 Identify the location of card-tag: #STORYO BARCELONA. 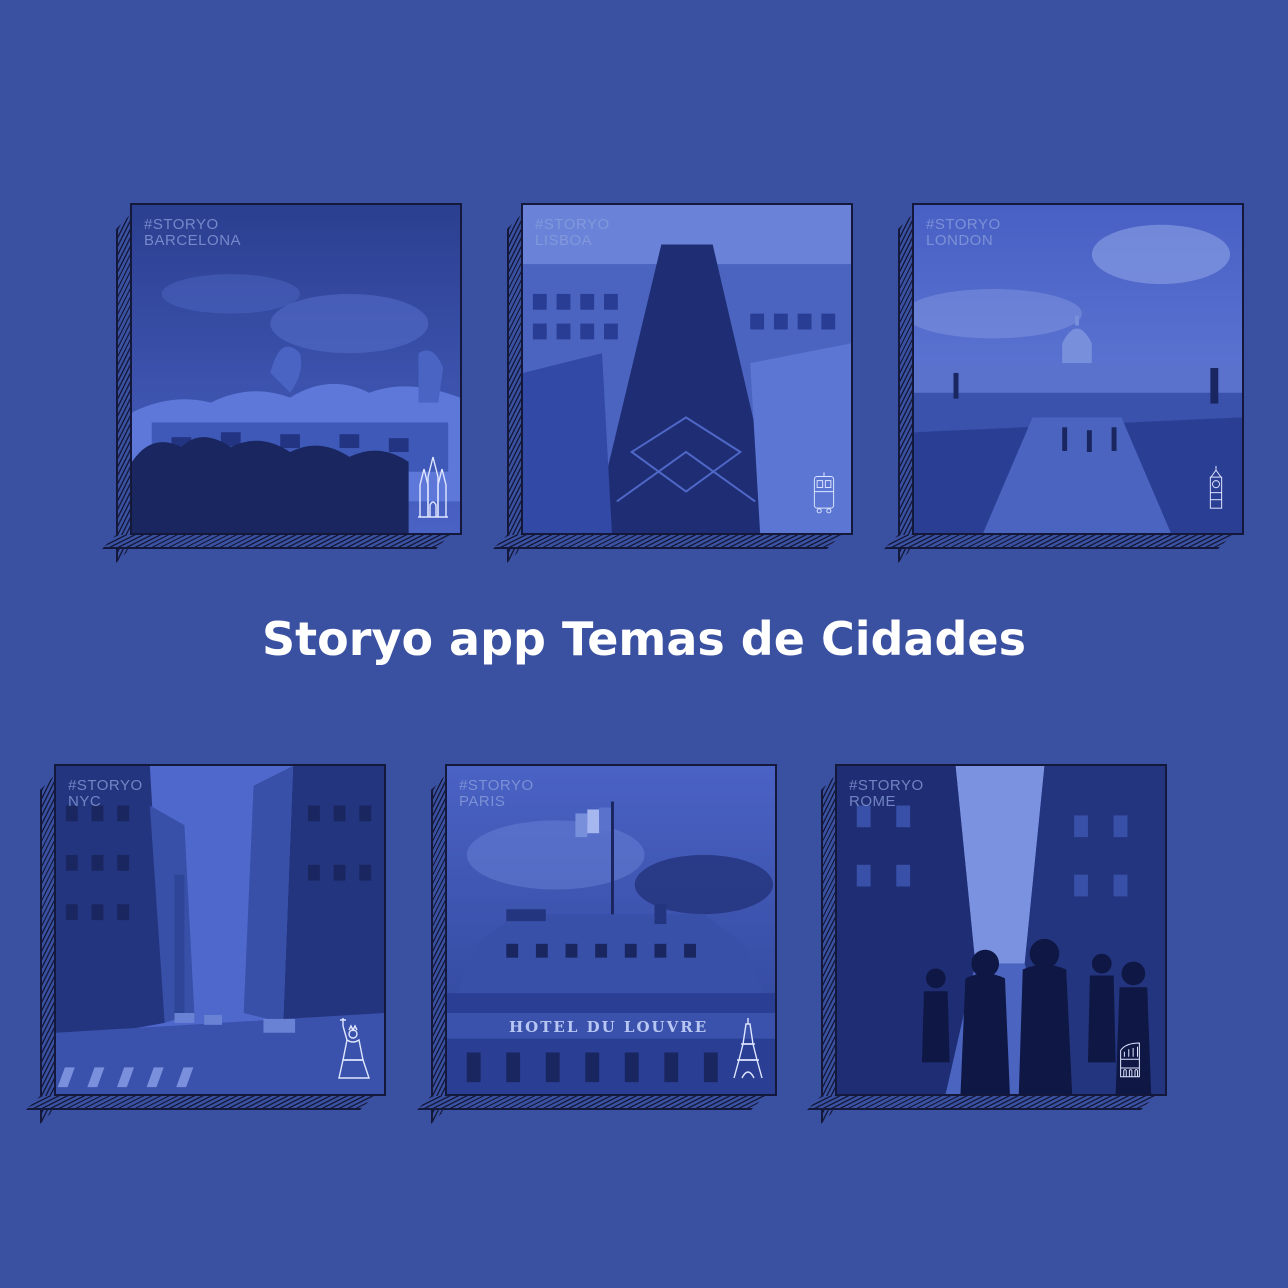
(193, 232).